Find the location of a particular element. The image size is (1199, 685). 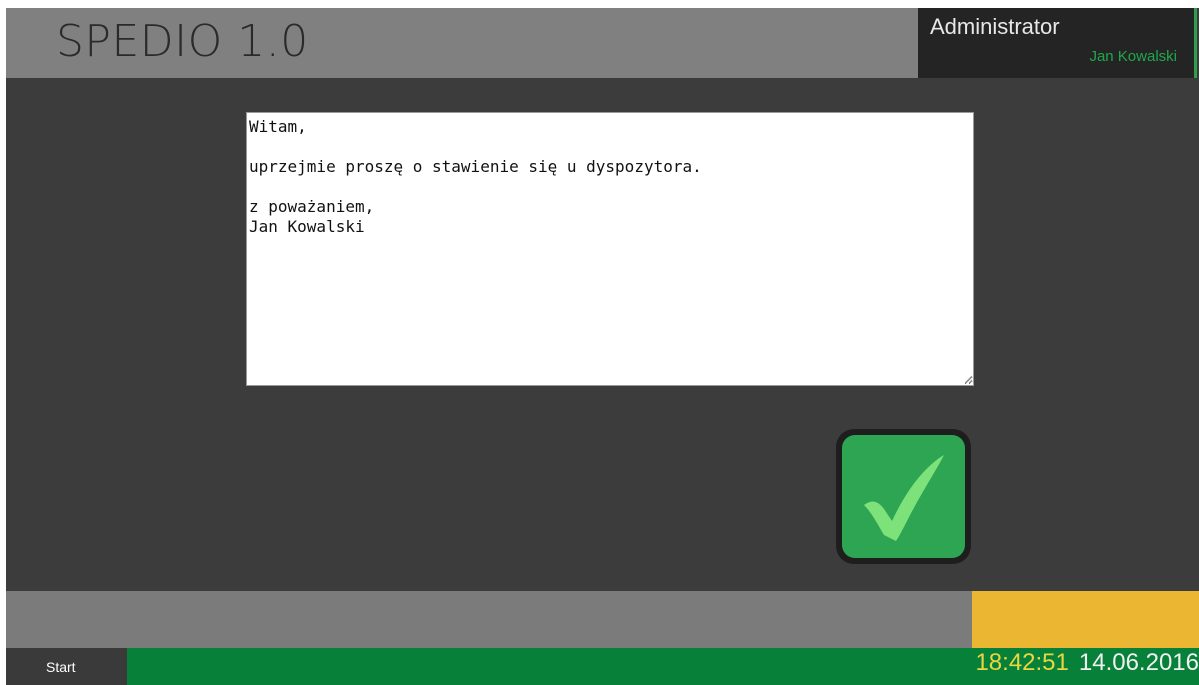

clock-date: 14.06.2016 is located at coordinates (1138, 662).